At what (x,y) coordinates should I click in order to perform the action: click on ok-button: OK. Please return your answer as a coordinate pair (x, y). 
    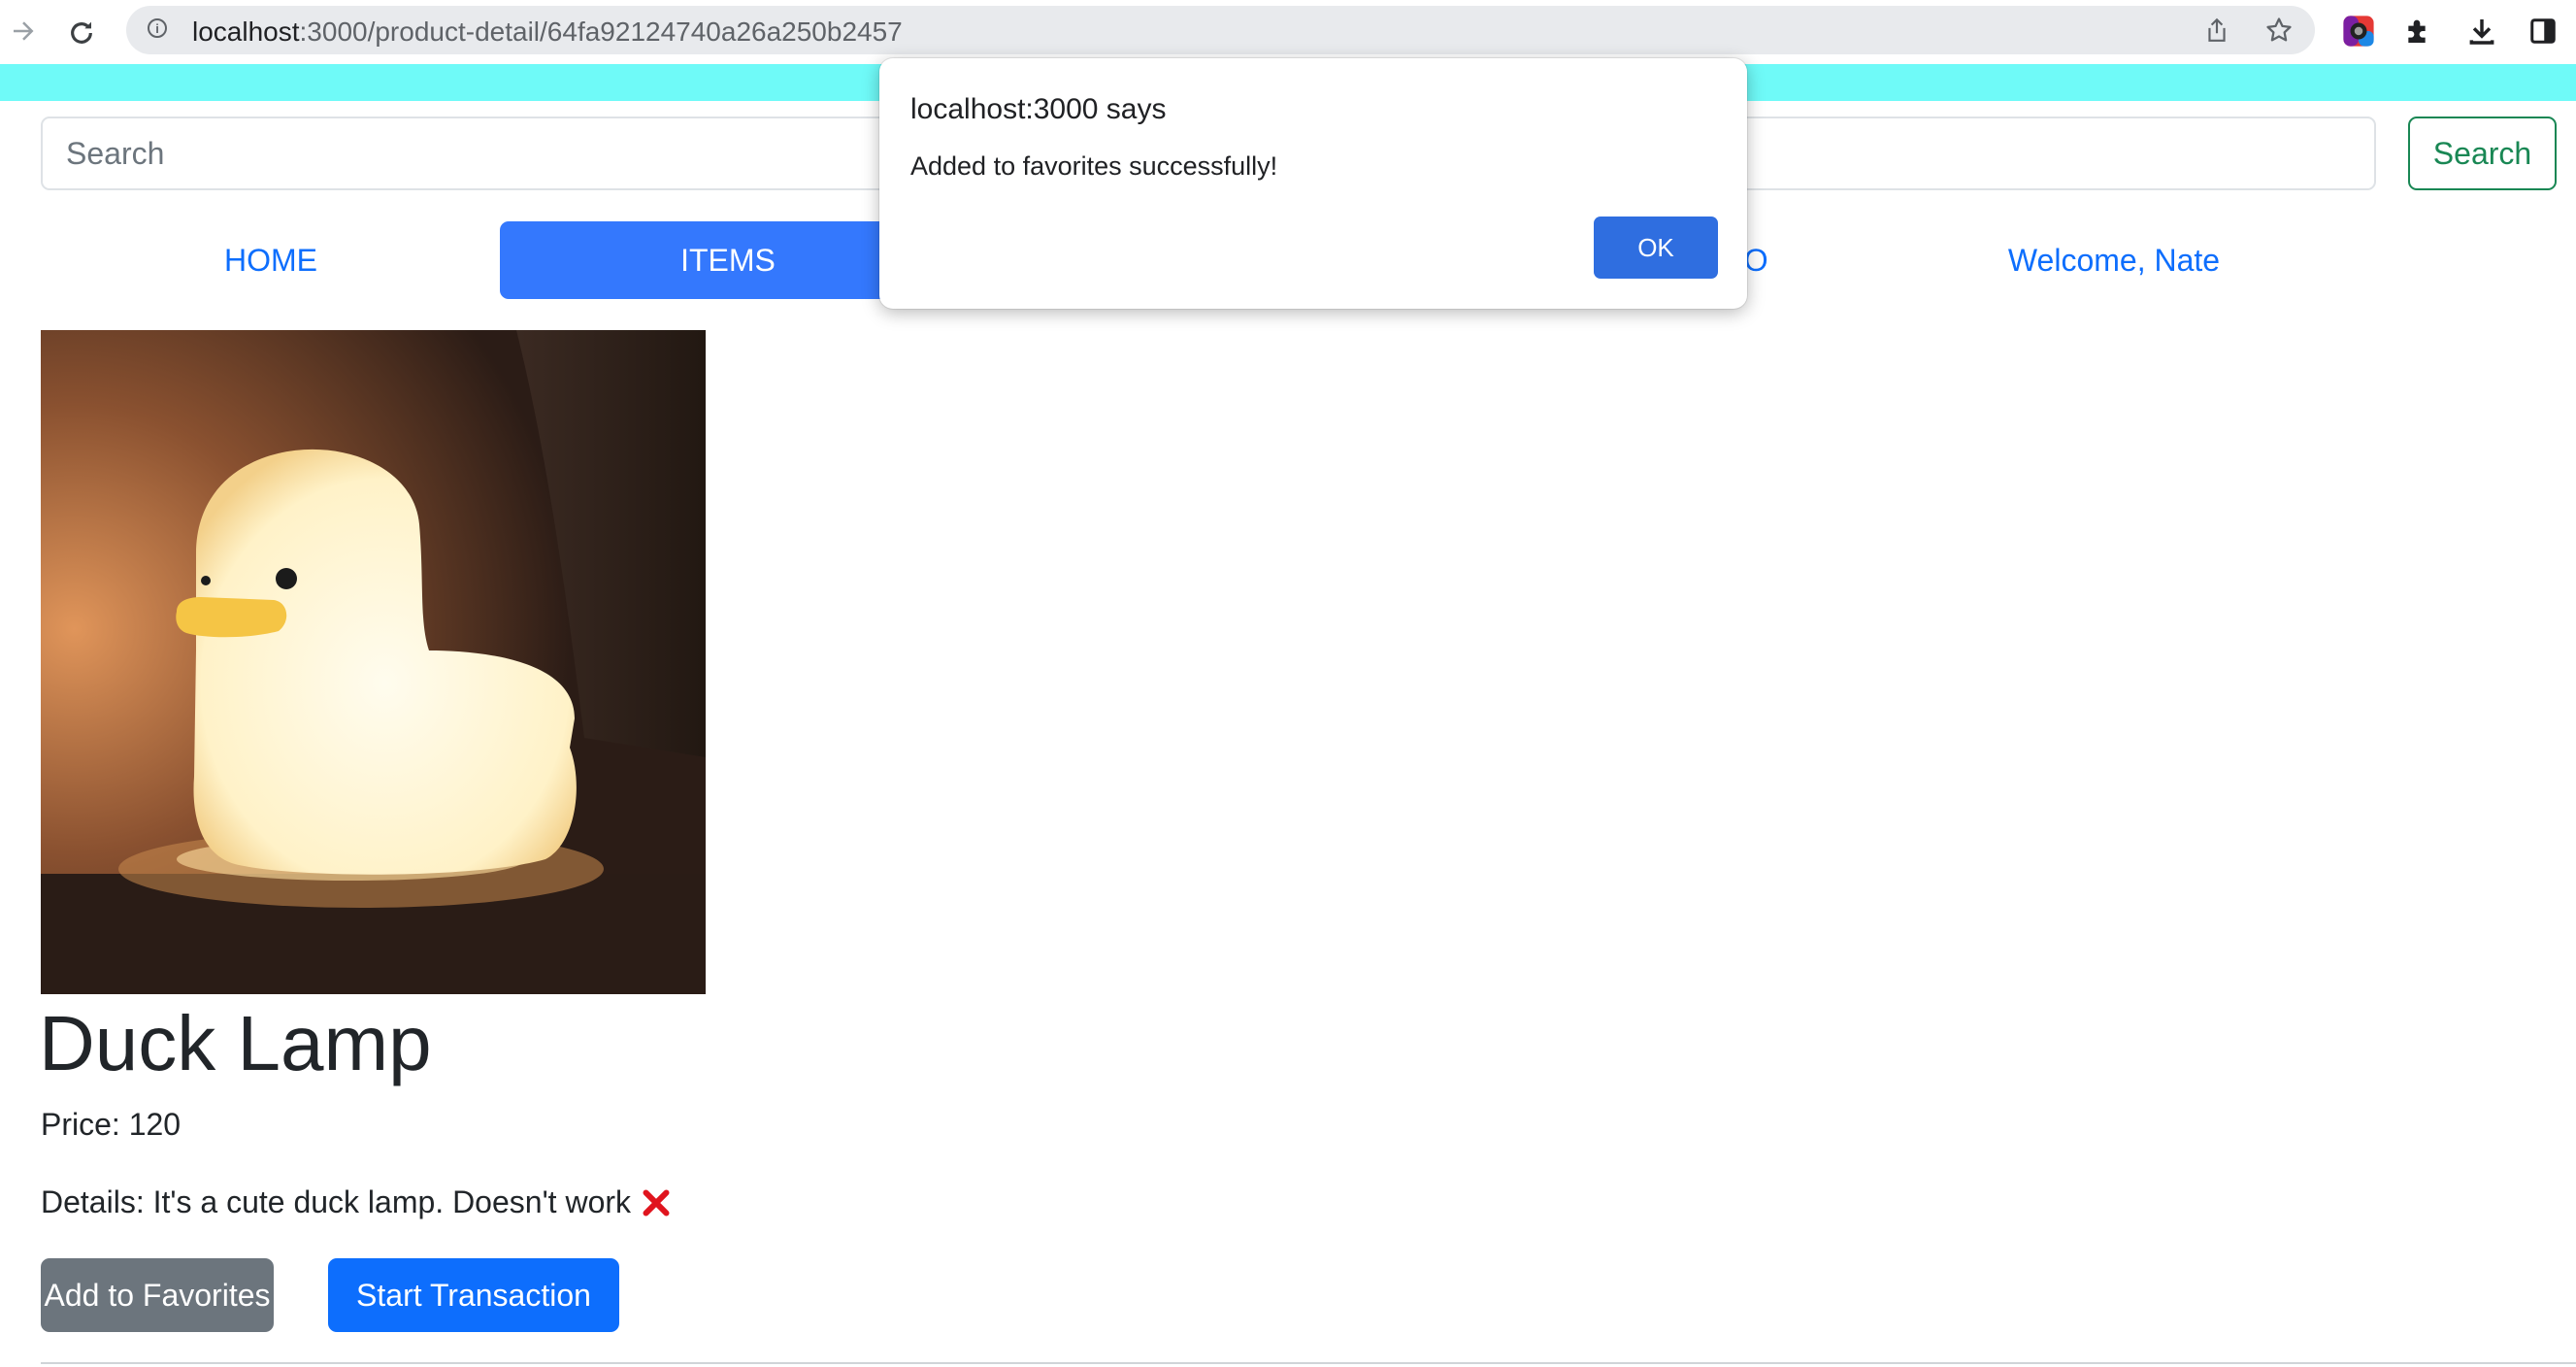
    Looking at the image, I should click on (1656, 248).